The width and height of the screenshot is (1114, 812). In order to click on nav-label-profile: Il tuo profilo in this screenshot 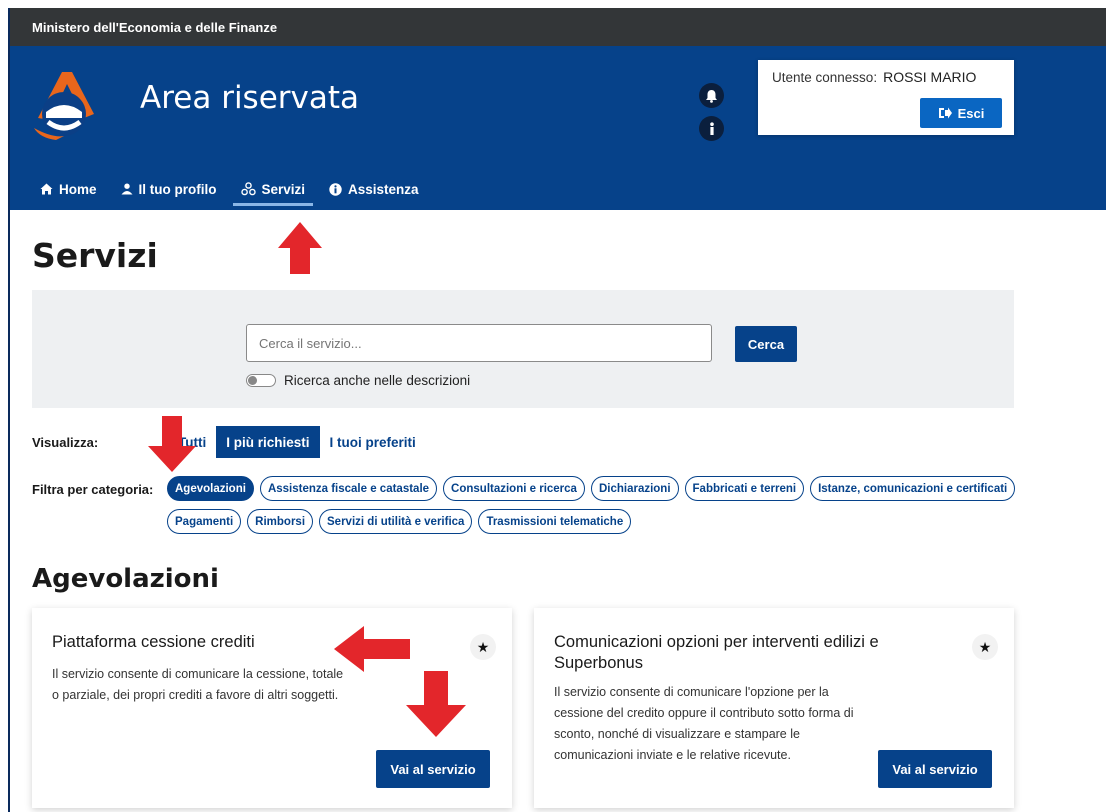, I will do `click(177, 189)`.